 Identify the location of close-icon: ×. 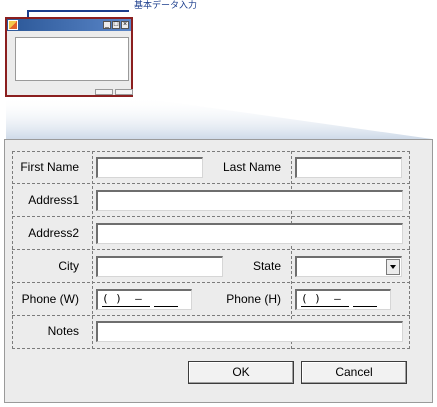
(125, 25).